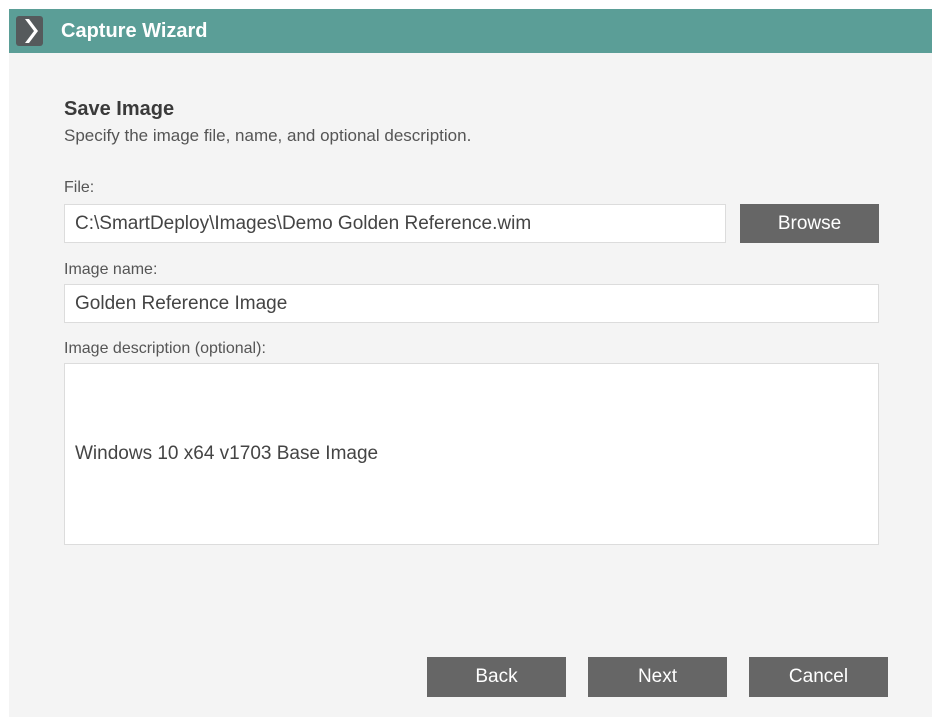  Describe the element at coordinates (134, 31) in the screenshot. I see `window-title: Capture Wizard` at that location.